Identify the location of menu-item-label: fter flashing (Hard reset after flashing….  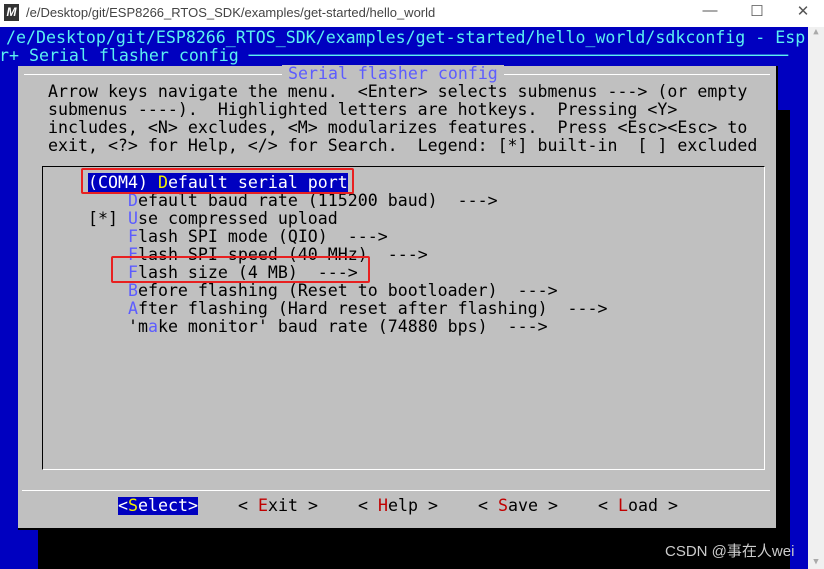
(372, 308).